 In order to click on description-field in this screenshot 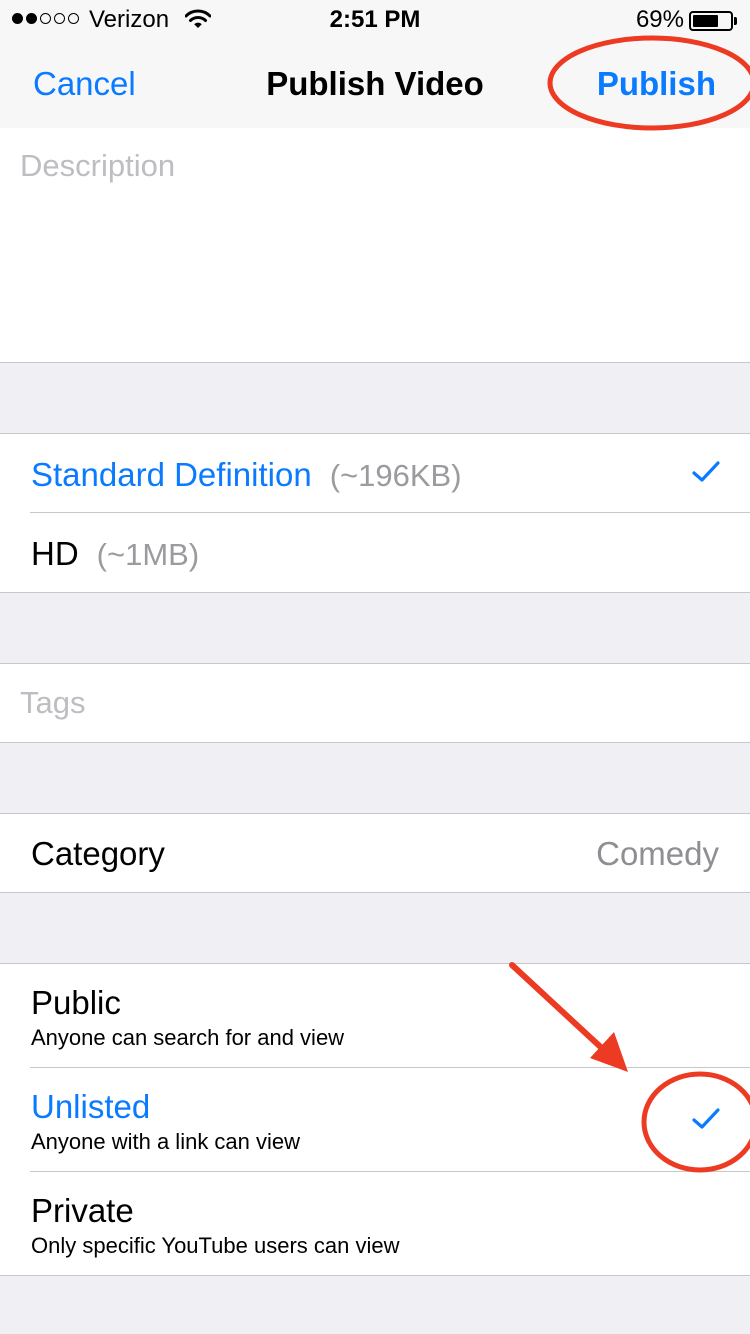, I will do `click(370, 243)`.